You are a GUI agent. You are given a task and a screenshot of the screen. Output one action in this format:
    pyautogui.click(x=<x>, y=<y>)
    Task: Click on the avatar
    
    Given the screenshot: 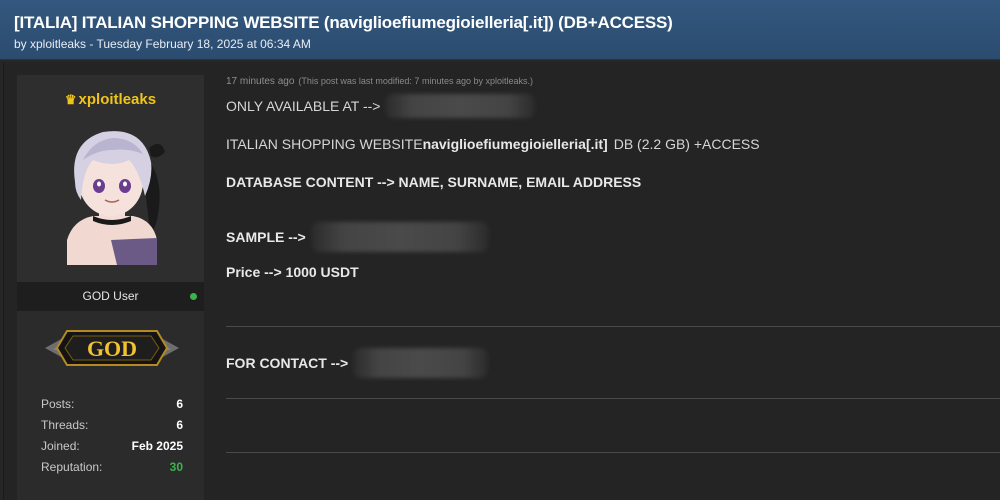 What is the action you would take?
    pyautogui.click(x=110, y=192)
    